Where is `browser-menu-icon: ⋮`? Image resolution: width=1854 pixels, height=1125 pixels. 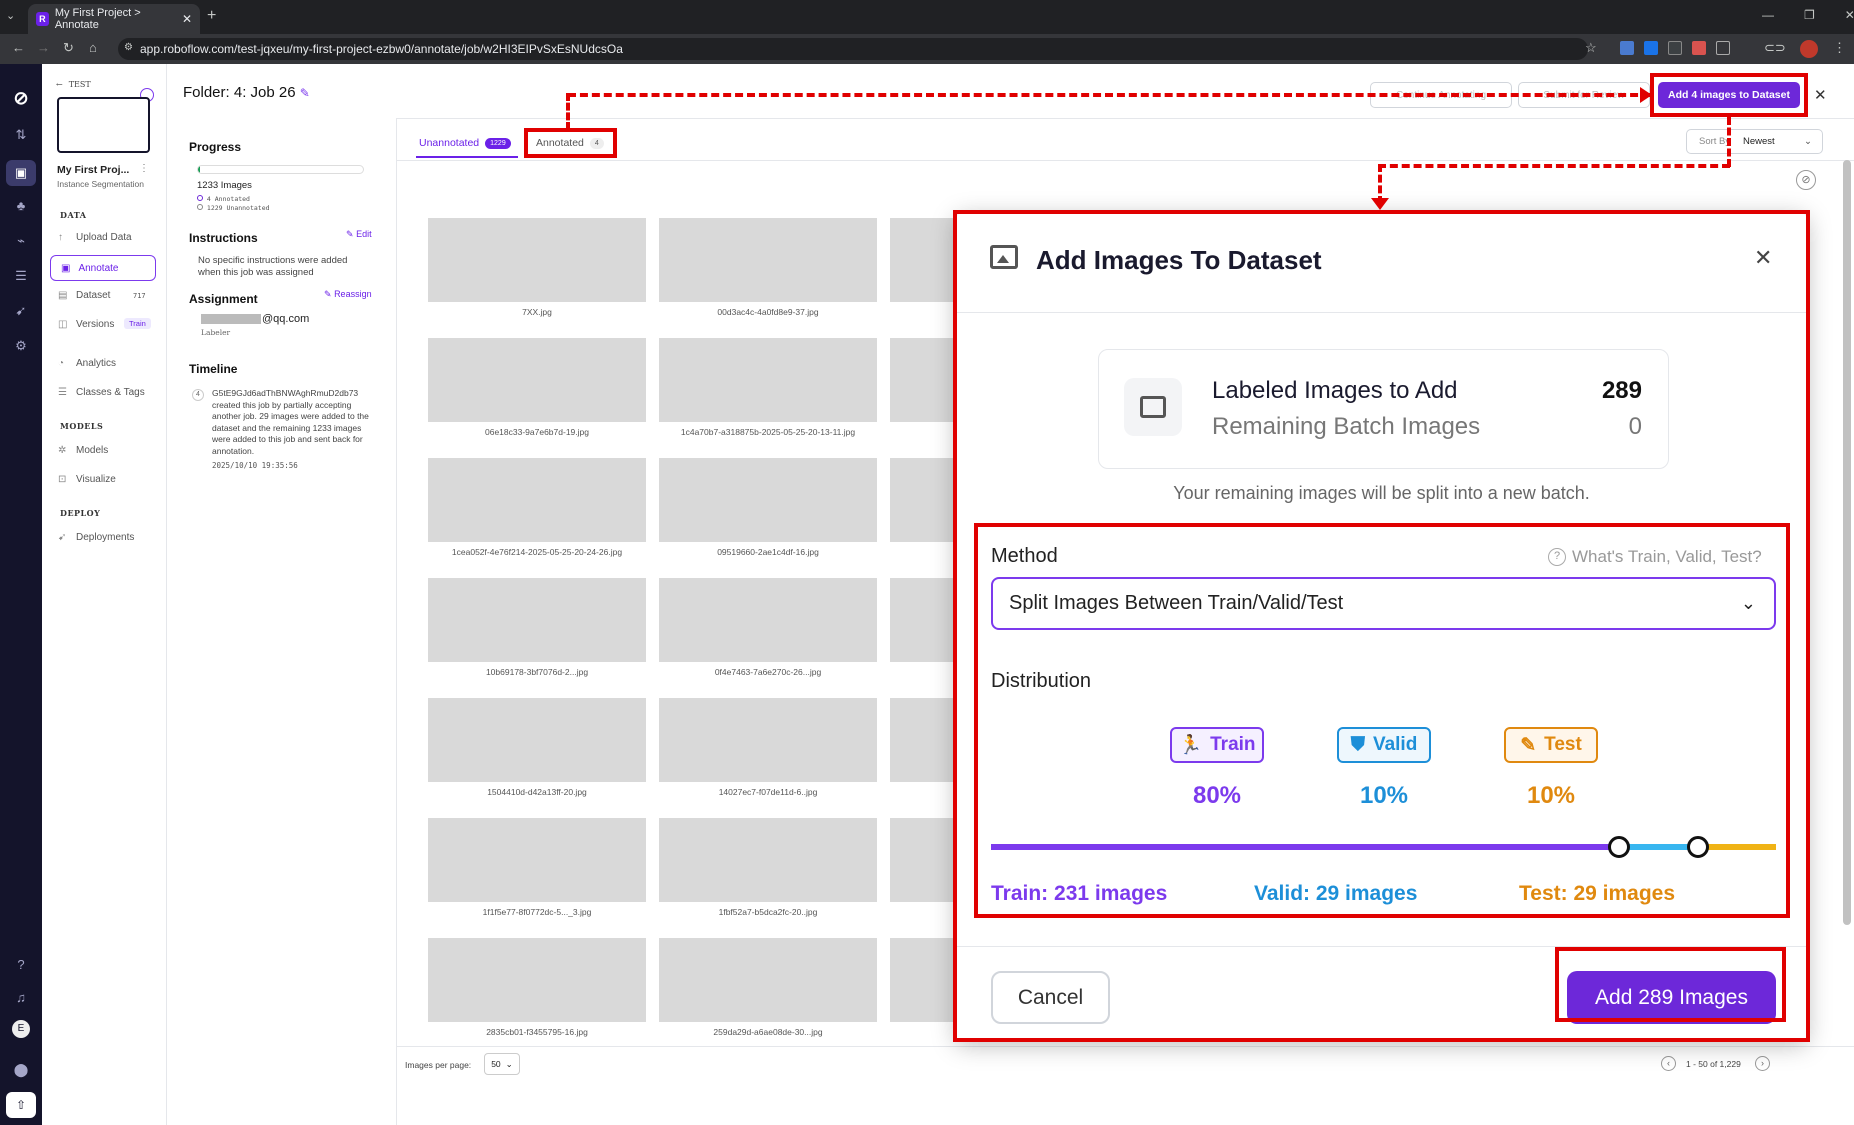
browser-menu-icon: ⋮ is located at coordinates (1839, 48).